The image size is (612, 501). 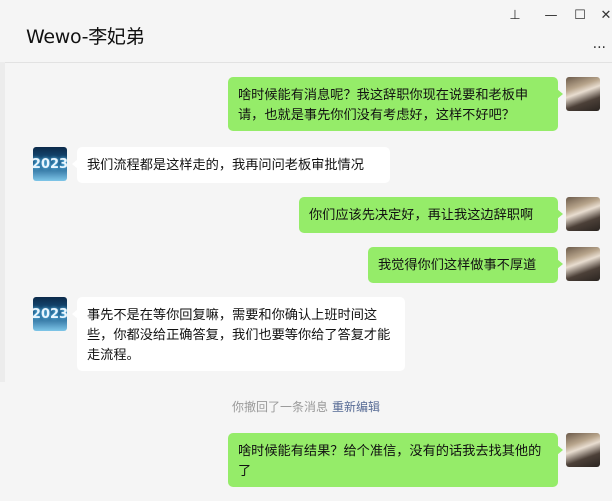 What do you see at coordinates (580, 15) in the screenshot?
I see `maximize-icon: ☐` at bounding box center [580, 15].